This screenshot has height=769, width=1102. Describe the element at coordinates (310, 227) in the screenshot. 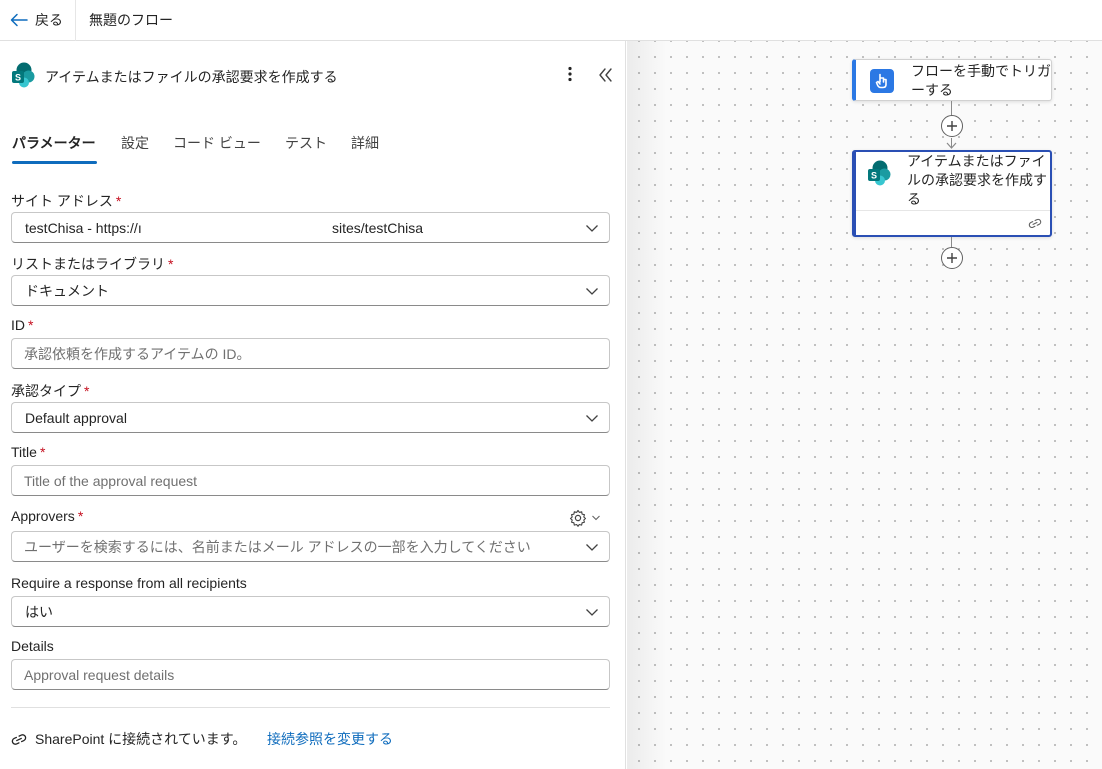

I see `site-address-dropdown: testChisa - https://ı sites/testChisa` at that location.